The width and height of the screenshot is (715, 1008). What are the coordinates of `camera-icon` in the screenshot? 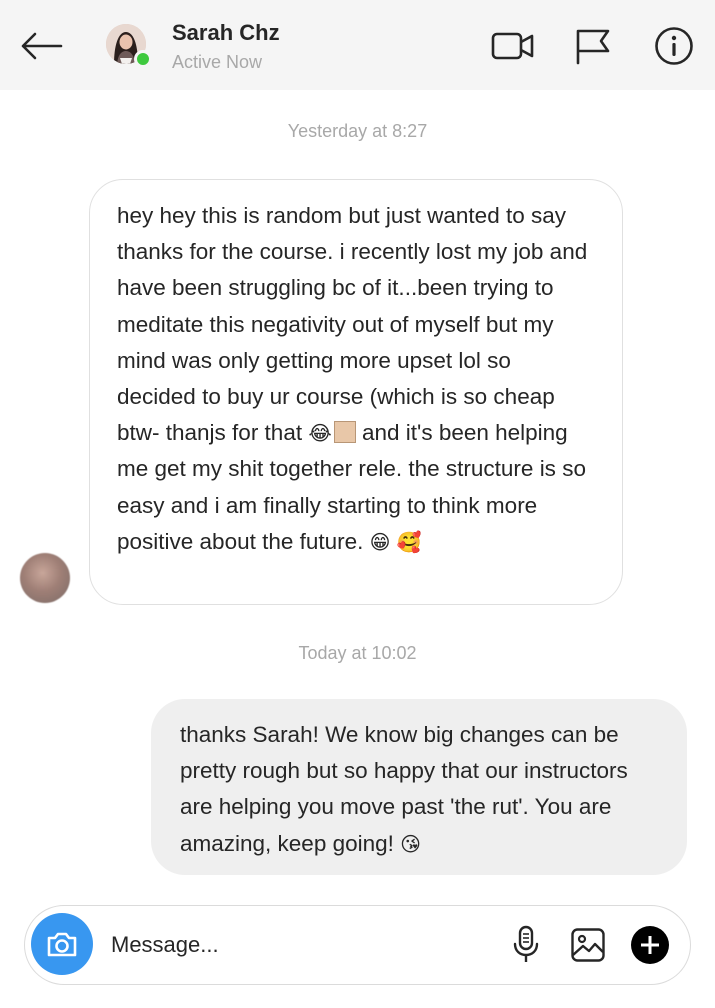 It's located at (62, 944).